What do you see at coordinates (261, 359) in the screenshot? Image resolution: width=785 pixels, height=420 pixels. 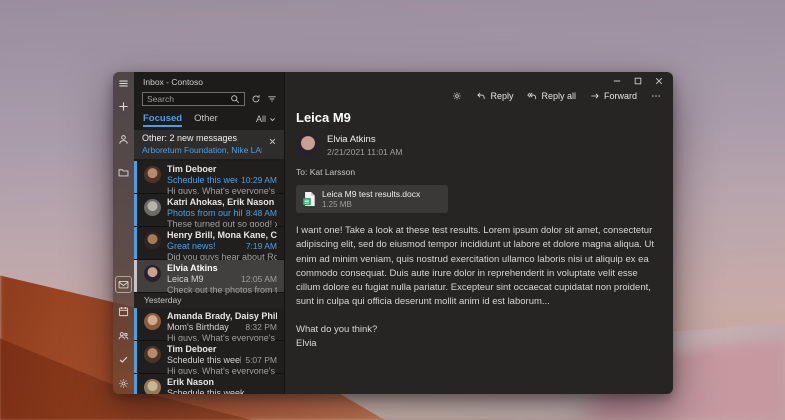 I see `email-time: 5:07 PM` at bounding box center [261, 359].